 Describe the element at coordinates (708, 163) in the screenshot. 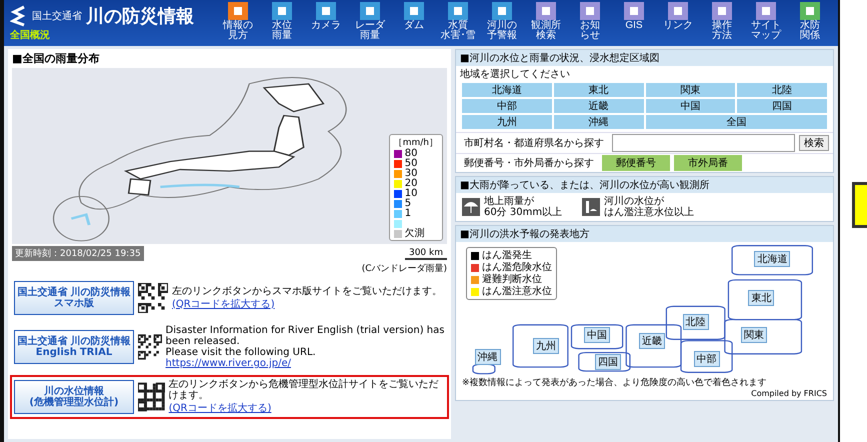

I see `postal-search-button: 市外局番` at that location.